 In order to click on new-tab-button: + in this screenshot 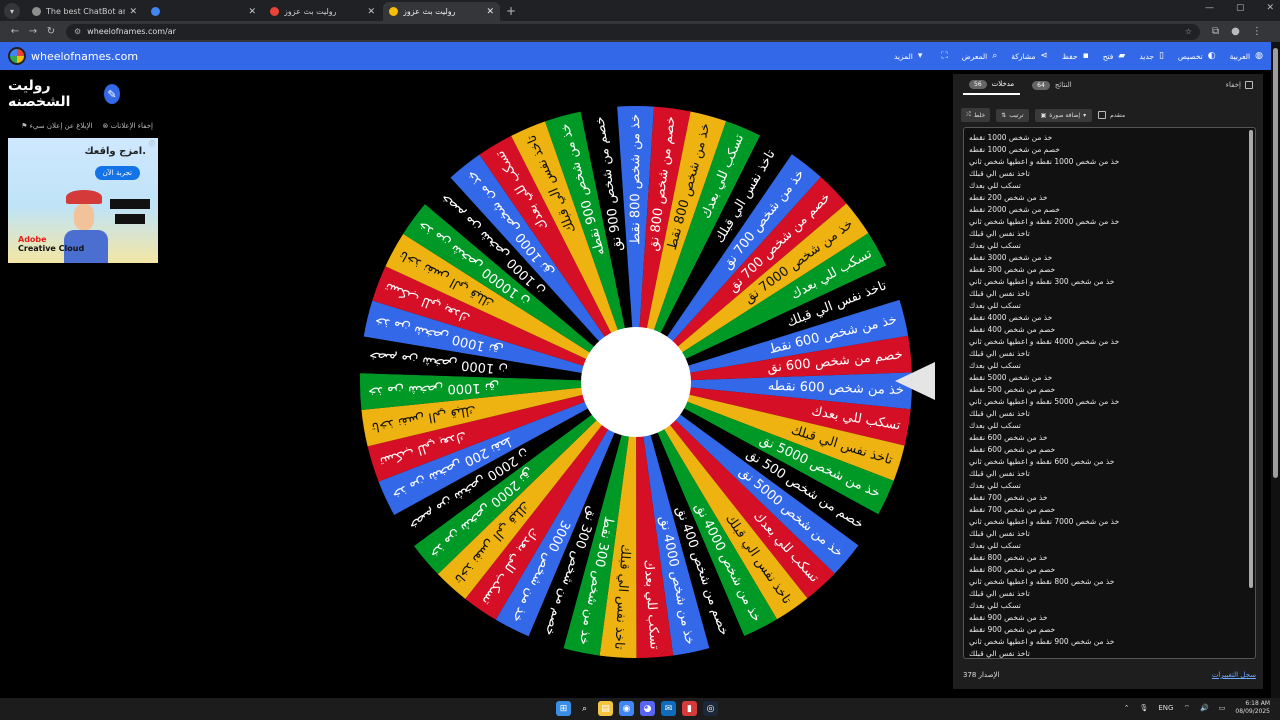, I will do `click(511, 11)`.